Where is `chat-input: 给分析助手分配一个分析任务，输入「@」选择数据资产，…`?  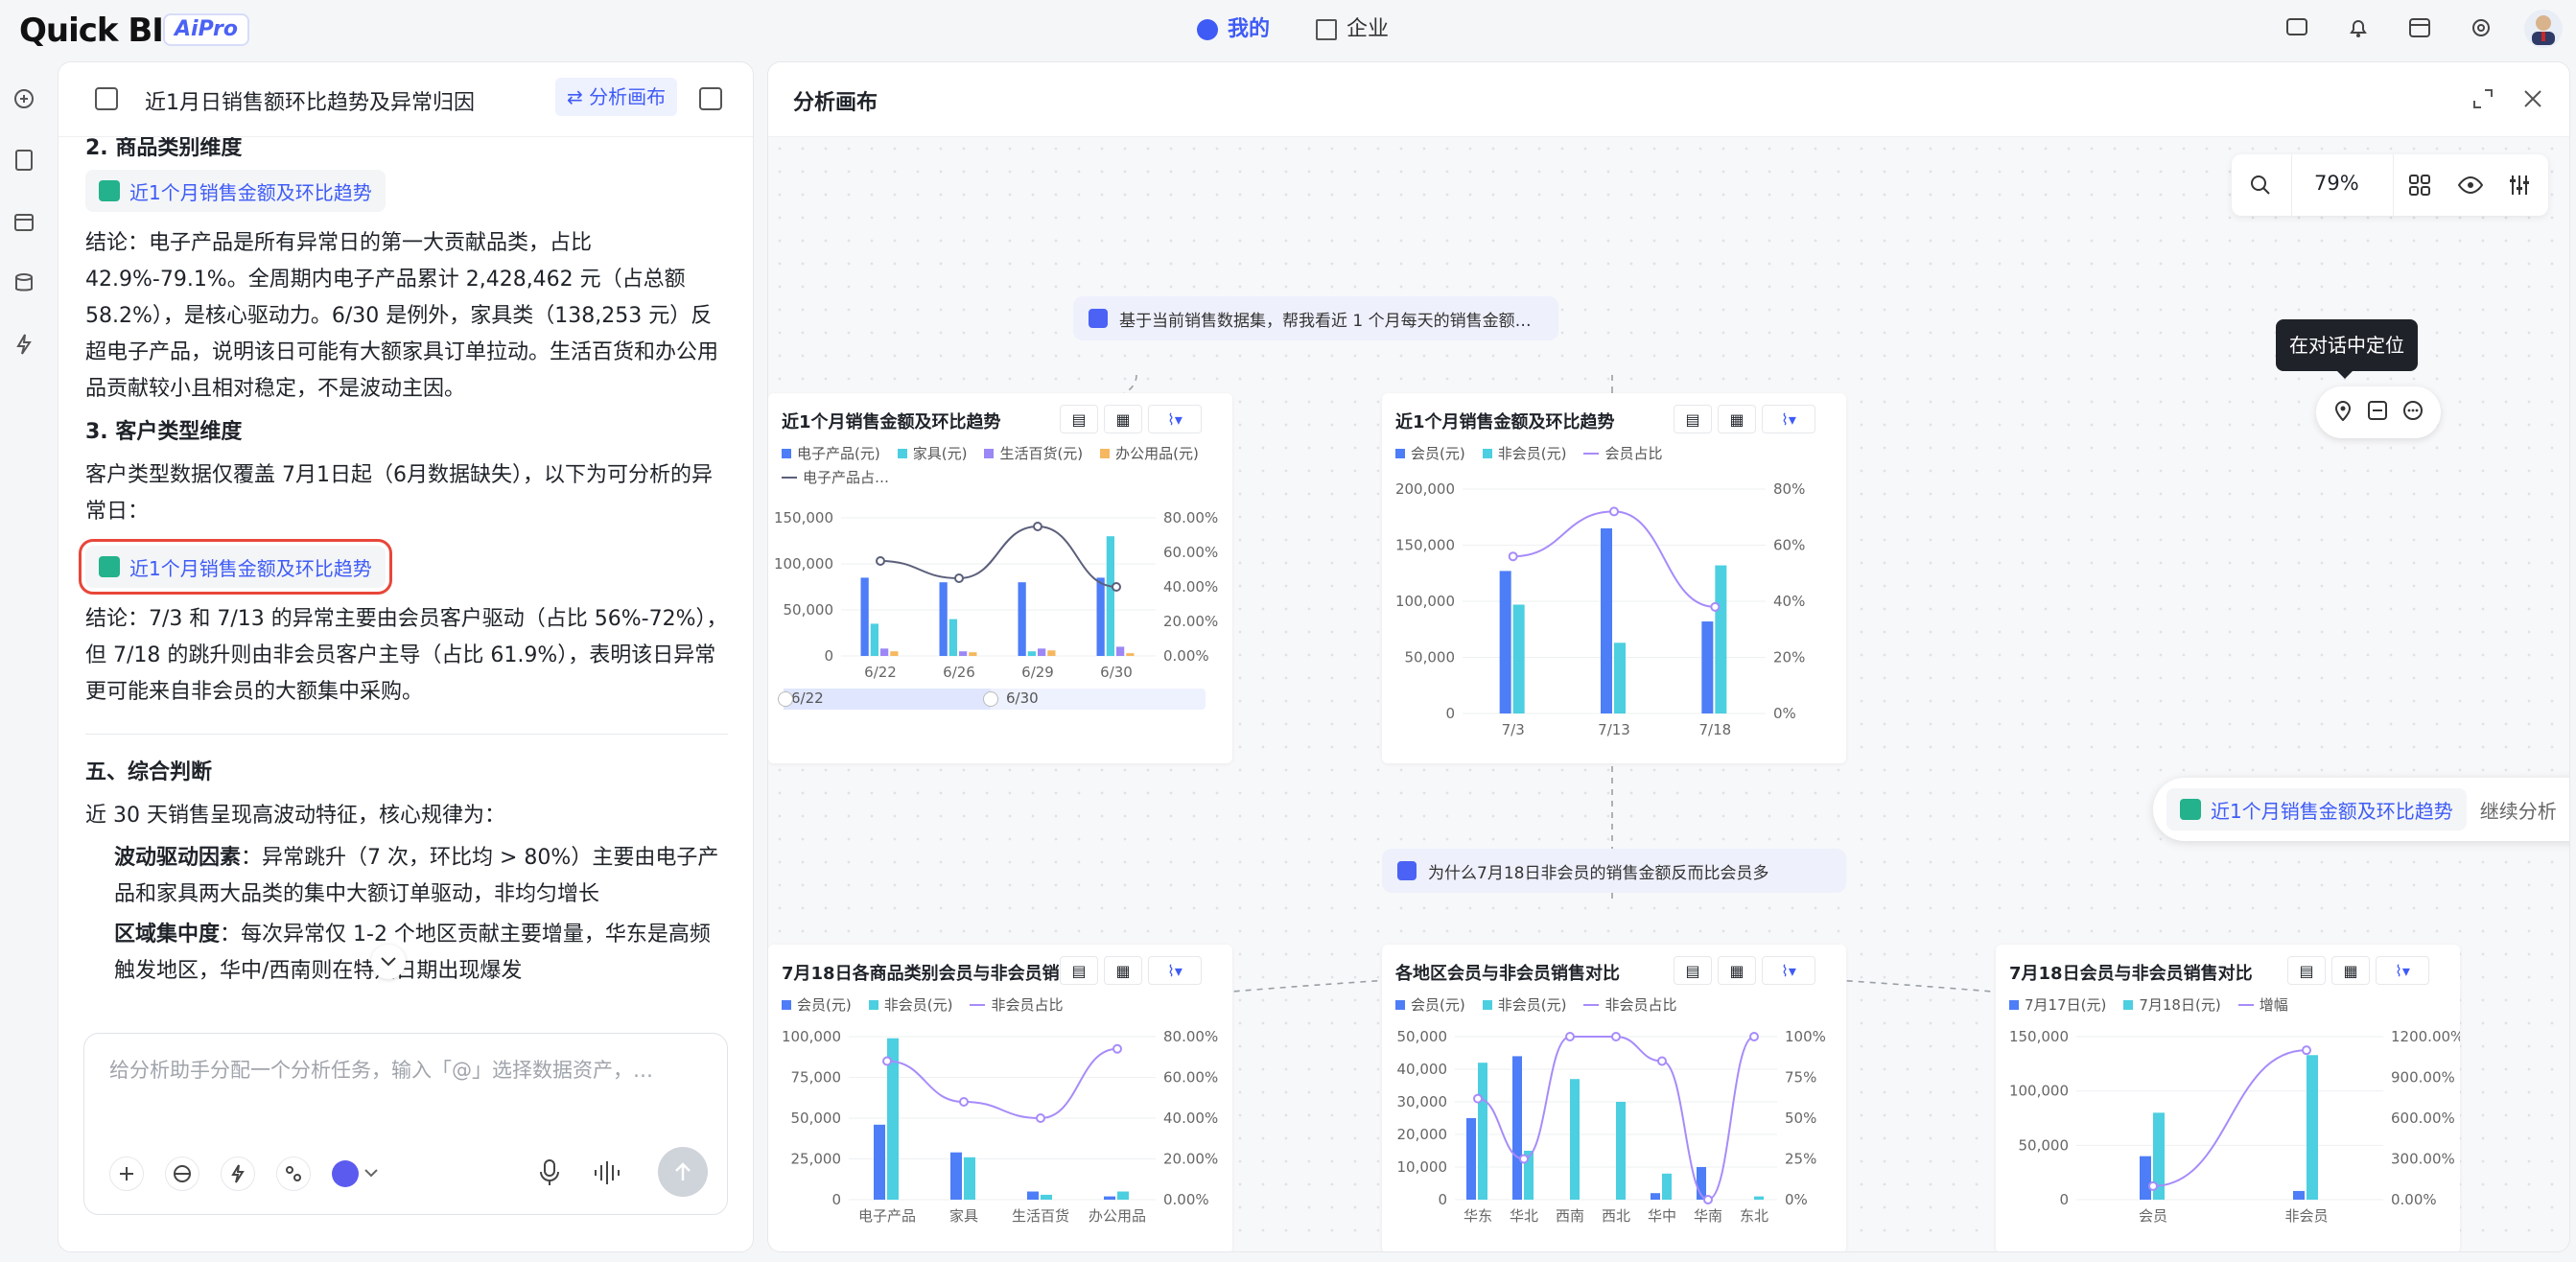
chat-input: 给分析助手分配一个分析任务，输入「@」选择数据资产，… is located at coordinates (406, 1069).